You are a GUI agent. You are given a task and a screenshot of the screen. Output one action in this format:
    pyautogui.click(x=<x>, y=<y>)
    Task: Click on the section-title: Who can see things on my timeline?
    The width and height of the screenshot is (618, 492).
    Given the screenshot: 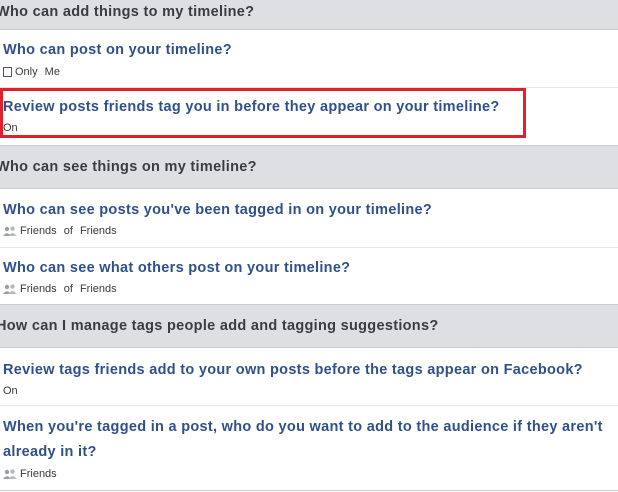 What is the action you would take?
    pyautogui.click(x=128, y=167)
    